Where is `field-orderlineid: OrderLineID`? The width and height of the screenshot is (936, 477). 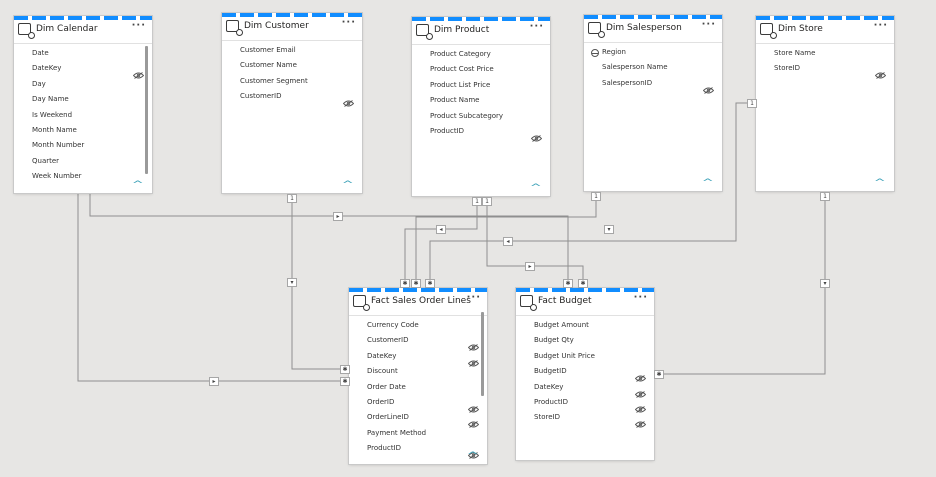
field-orderlineid: OrderLineID is located at coordinates (418, 420).